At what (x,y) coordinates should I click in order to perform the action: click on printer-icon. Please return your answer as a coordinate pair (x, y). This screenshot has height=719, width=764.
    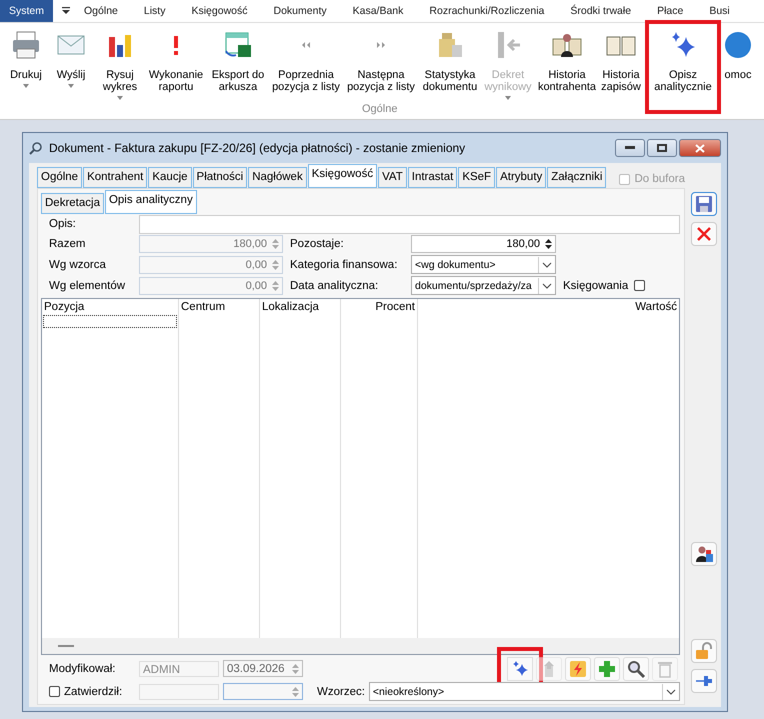
    Looking at the image, I should click on (26, 45).